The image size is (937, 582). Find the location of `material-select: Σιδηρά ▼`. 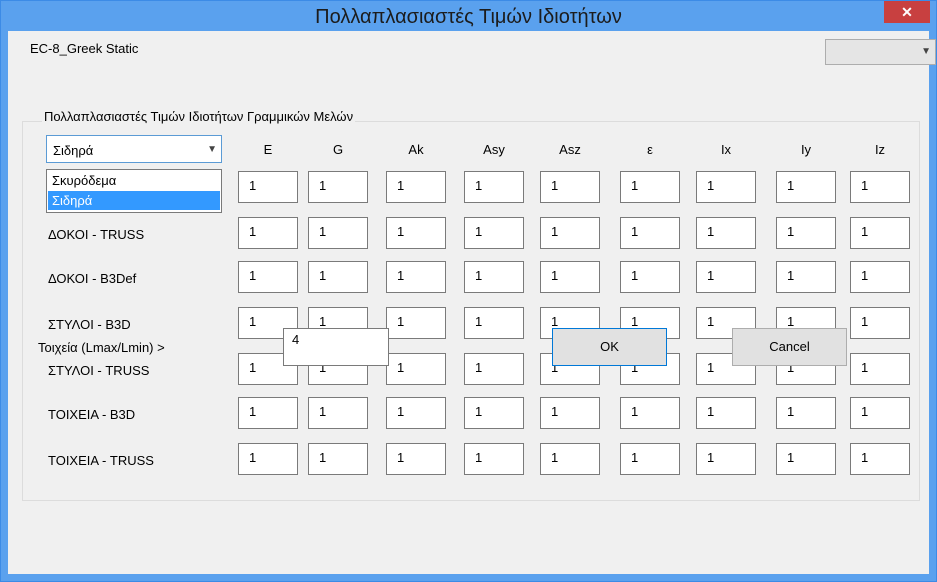

material-select: Σιδηρά ▼ is located at coordinates (134, 149).